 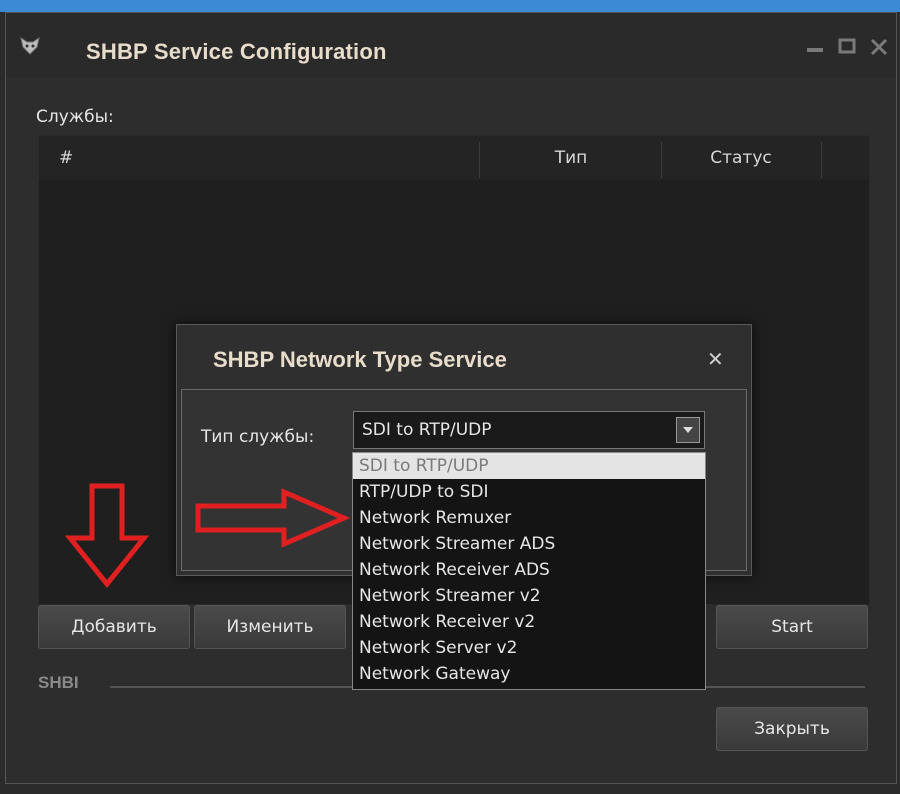 What do you see at coordinates (529, 430) in the screenshot?
I see `service-type-select: SDI to RTP/UDP` at bounding box center [529, 430].